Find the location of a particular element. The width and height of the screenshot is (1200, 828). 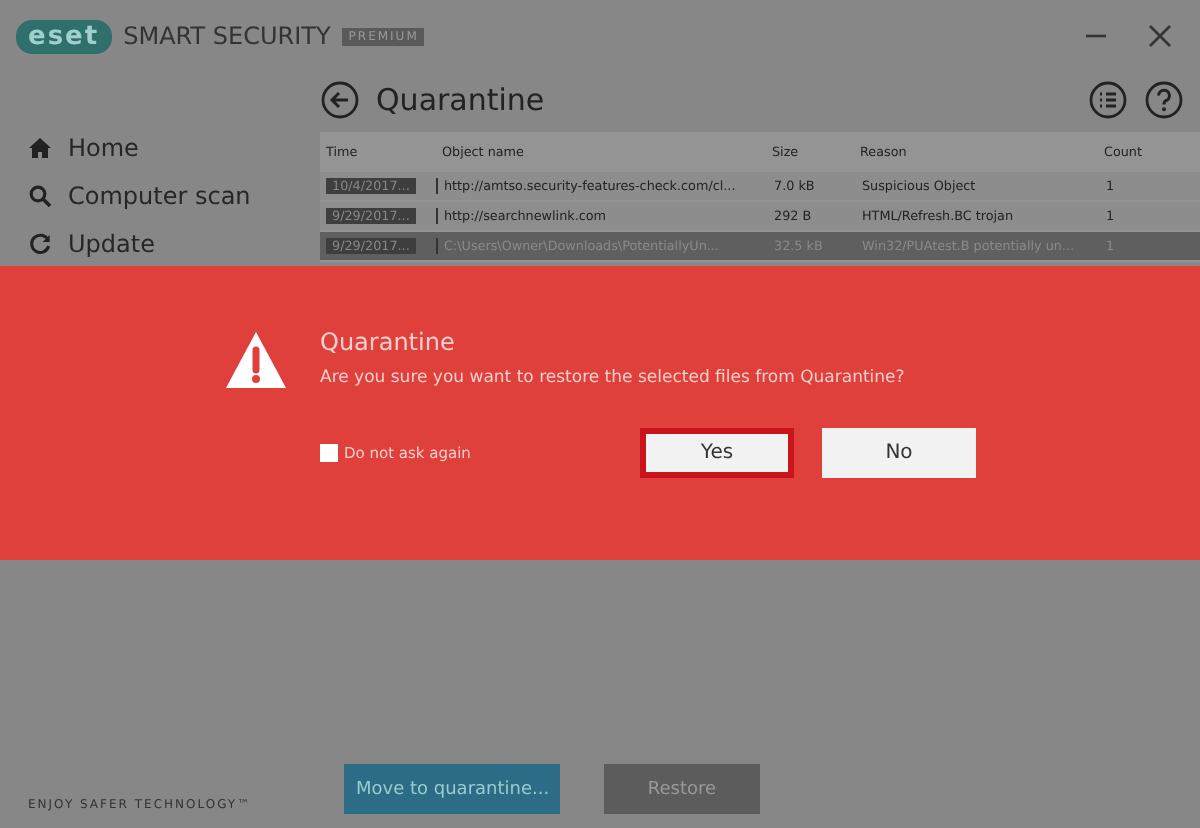

sidebar-item: Update is located at coordinates (174, 244).